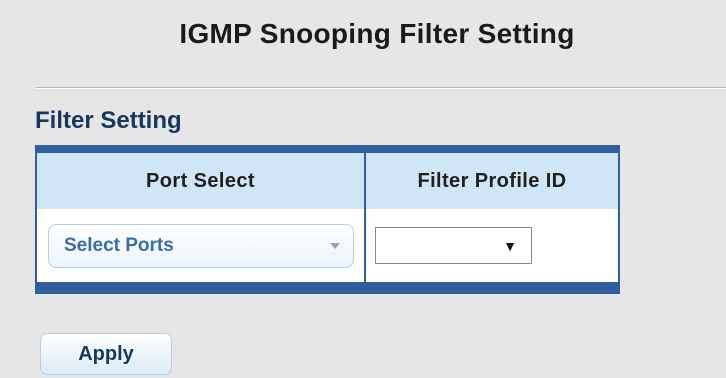 The width and height of the screenshot is (726, 378). I want to click on column-header-filter-profile-id: Filter Profile ID, so click(492, 181).